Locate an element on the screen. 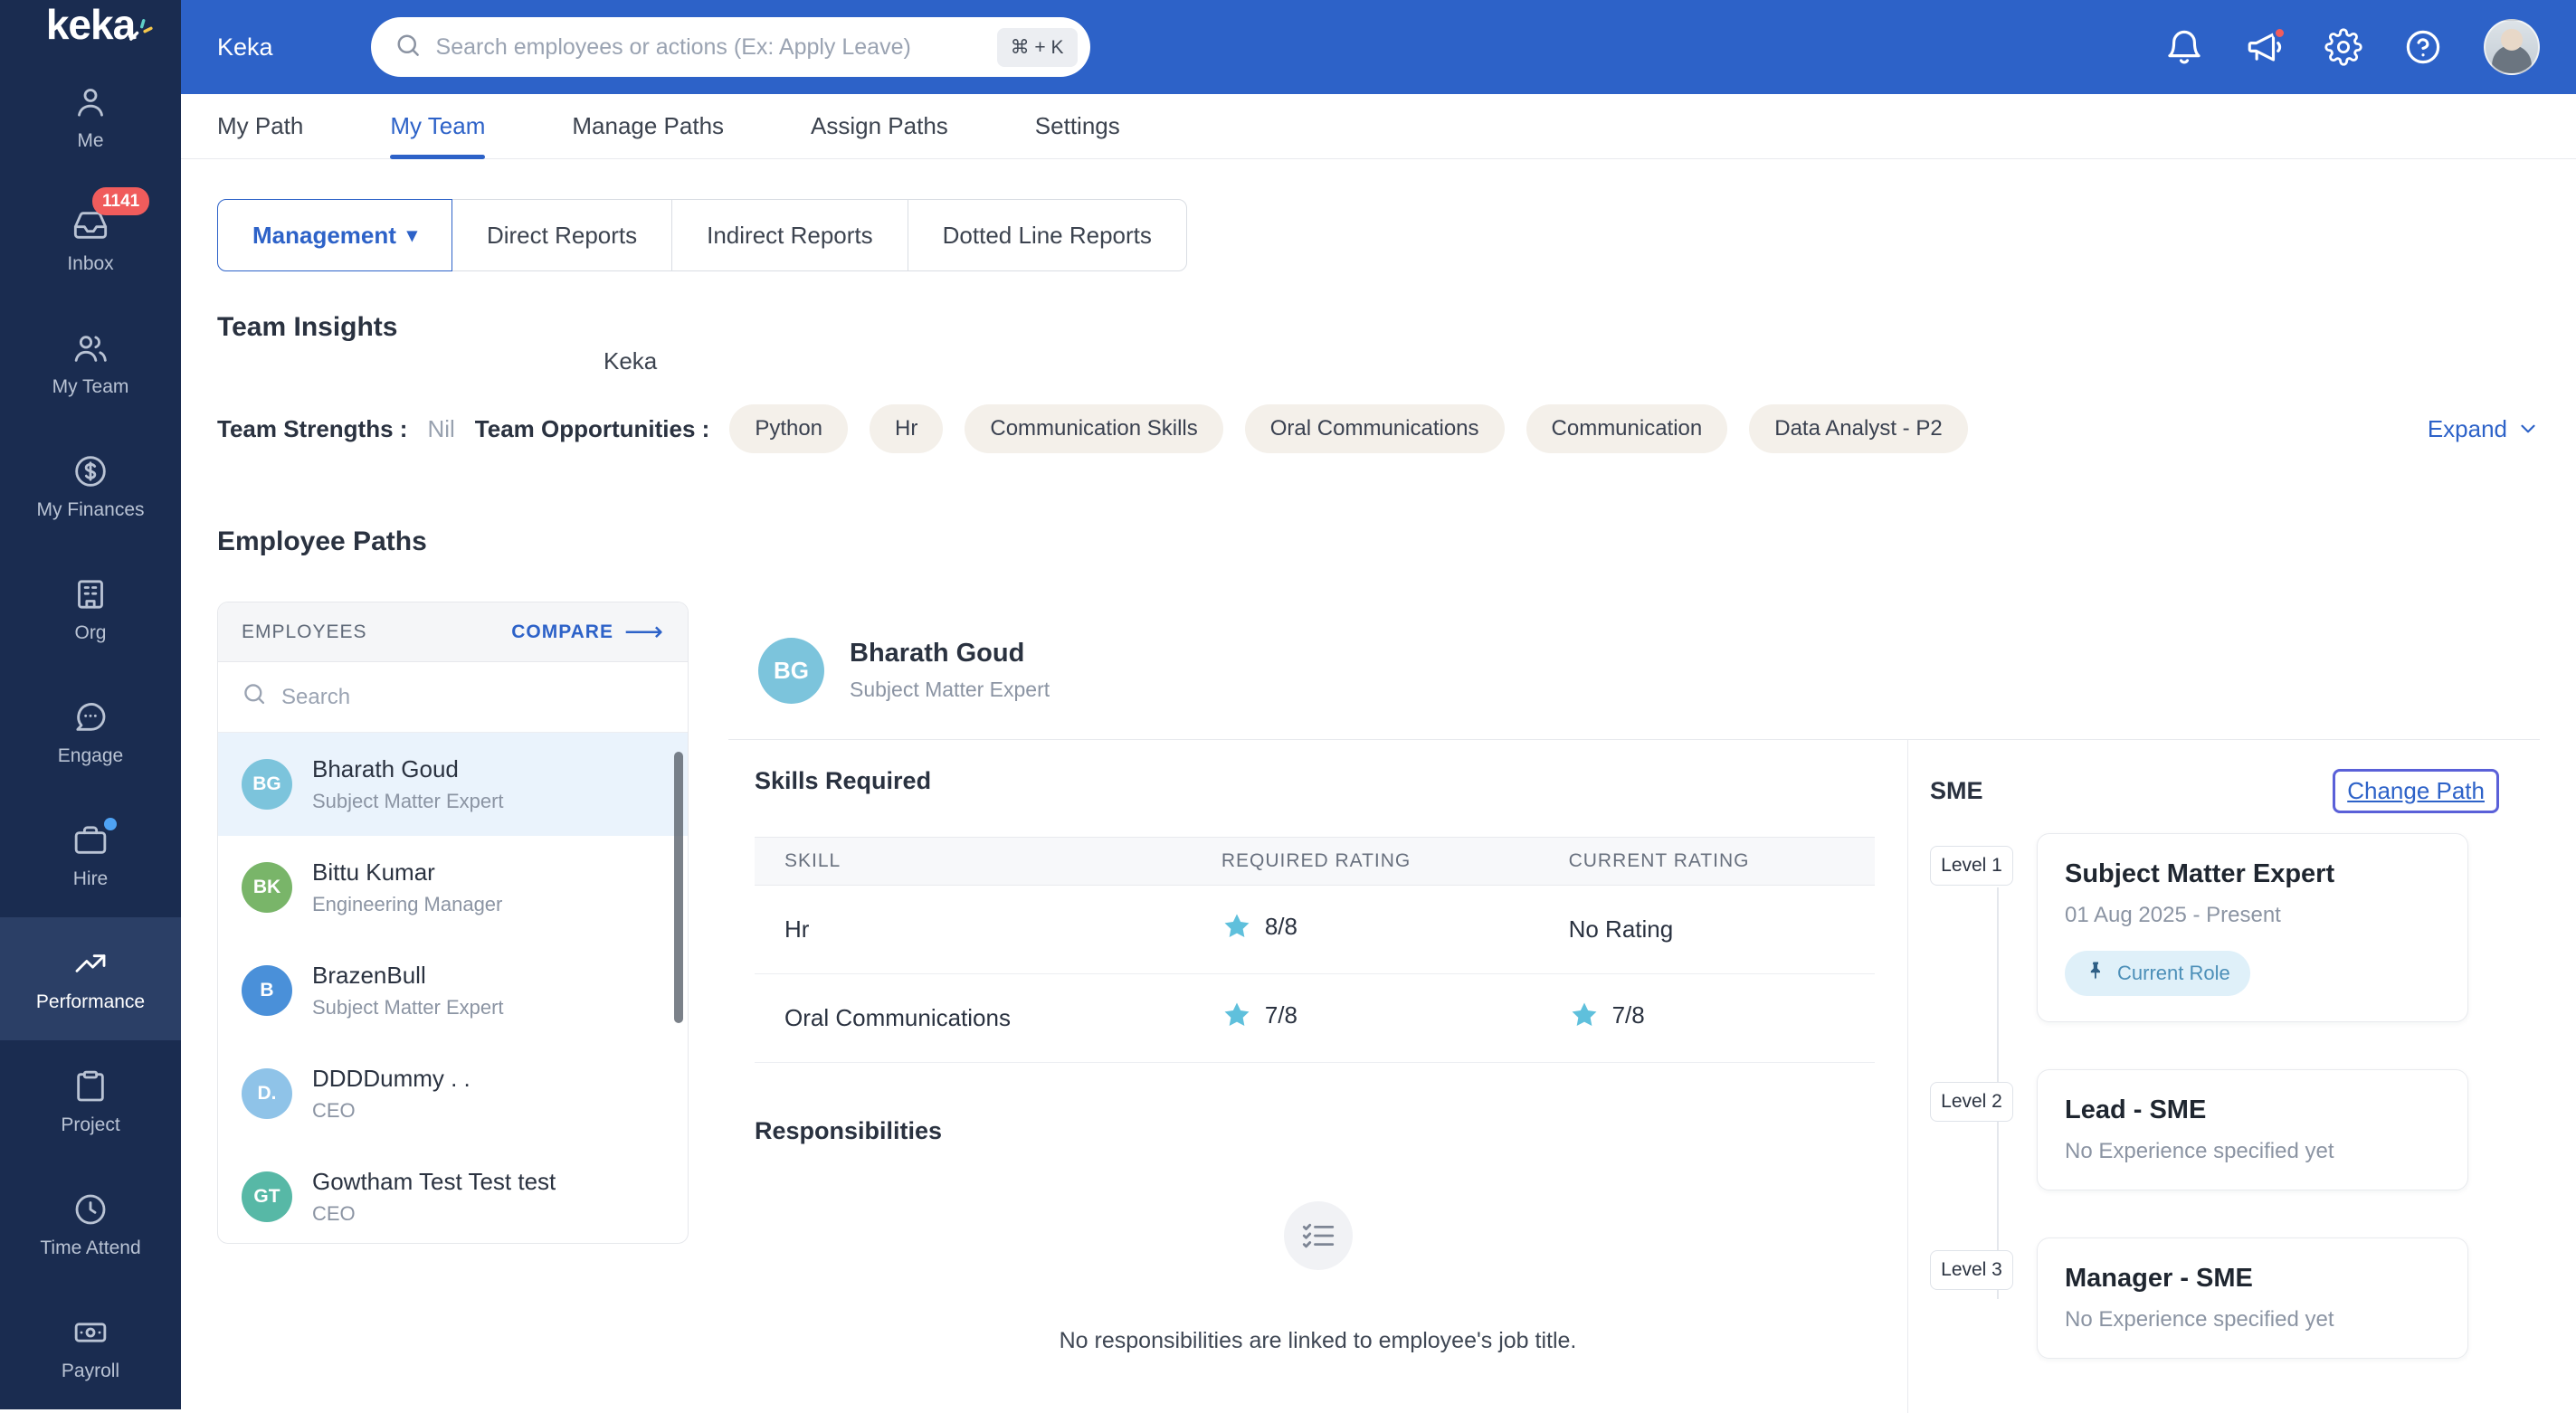 This screenshot has width=2576, height=1413. responsibilities-title: Responsibilities is located at coordinates (1331, 1131).